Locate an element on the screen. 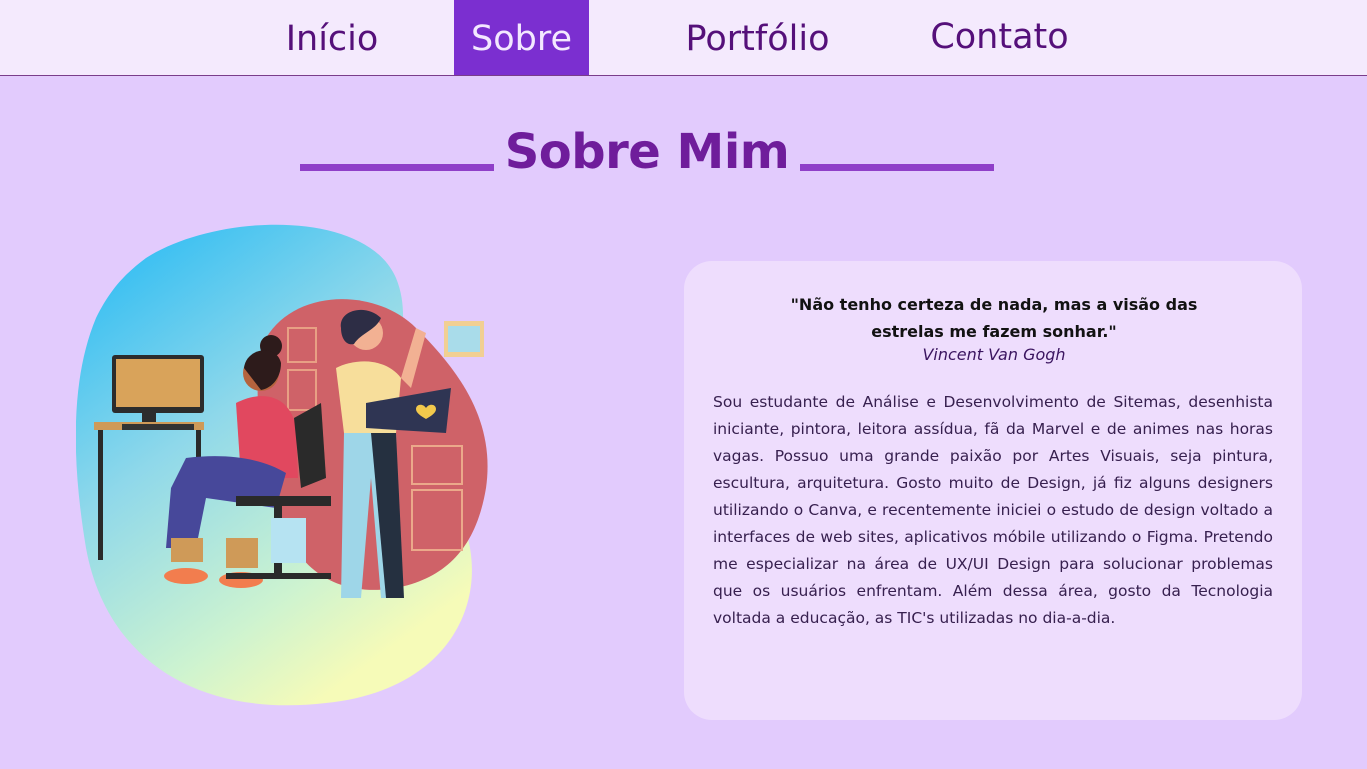 The height and width of the screenshot is (769, 1367). title-divider-right is located at coordinates (897, 167).